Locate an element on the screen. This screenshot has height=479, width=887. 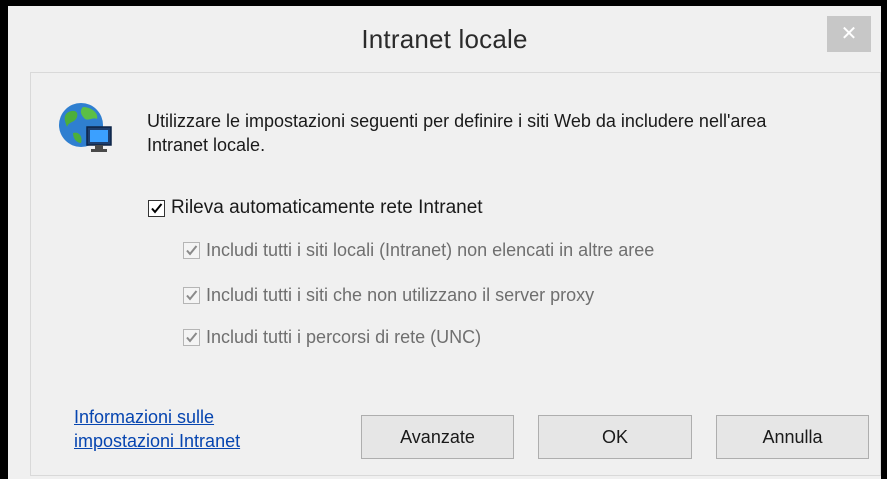
cancel-button: Annulla is located at coordinates (792, 437).